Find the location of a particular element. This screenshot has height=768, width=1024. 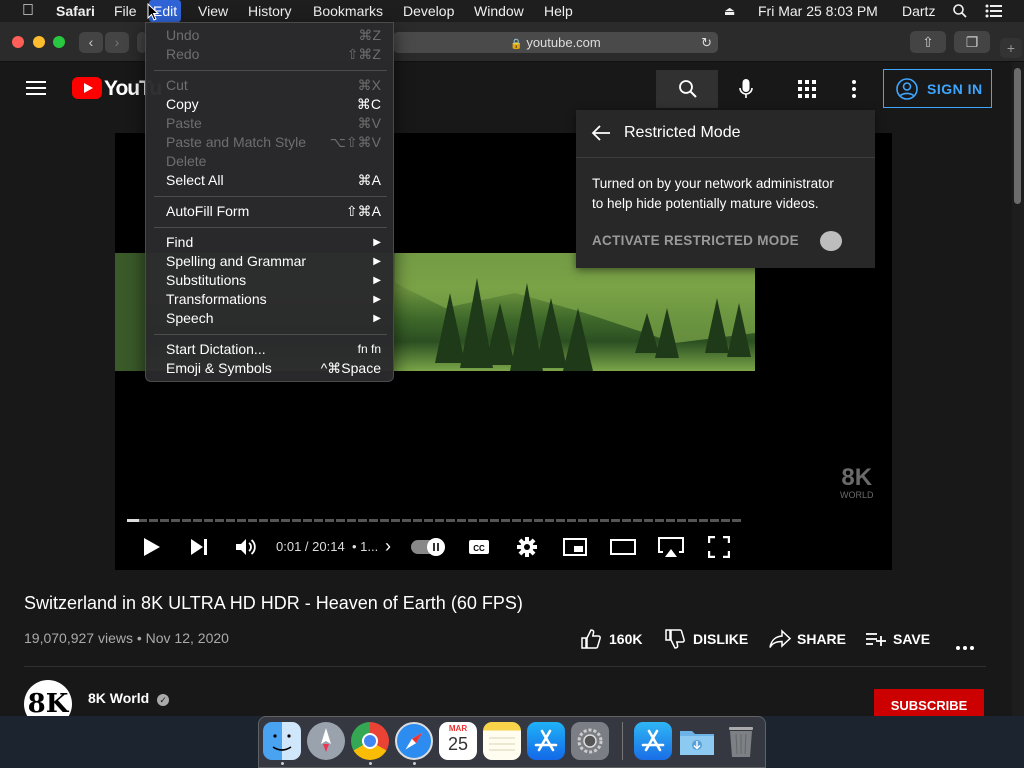

safari-icon is located at coordinates (414, 741).